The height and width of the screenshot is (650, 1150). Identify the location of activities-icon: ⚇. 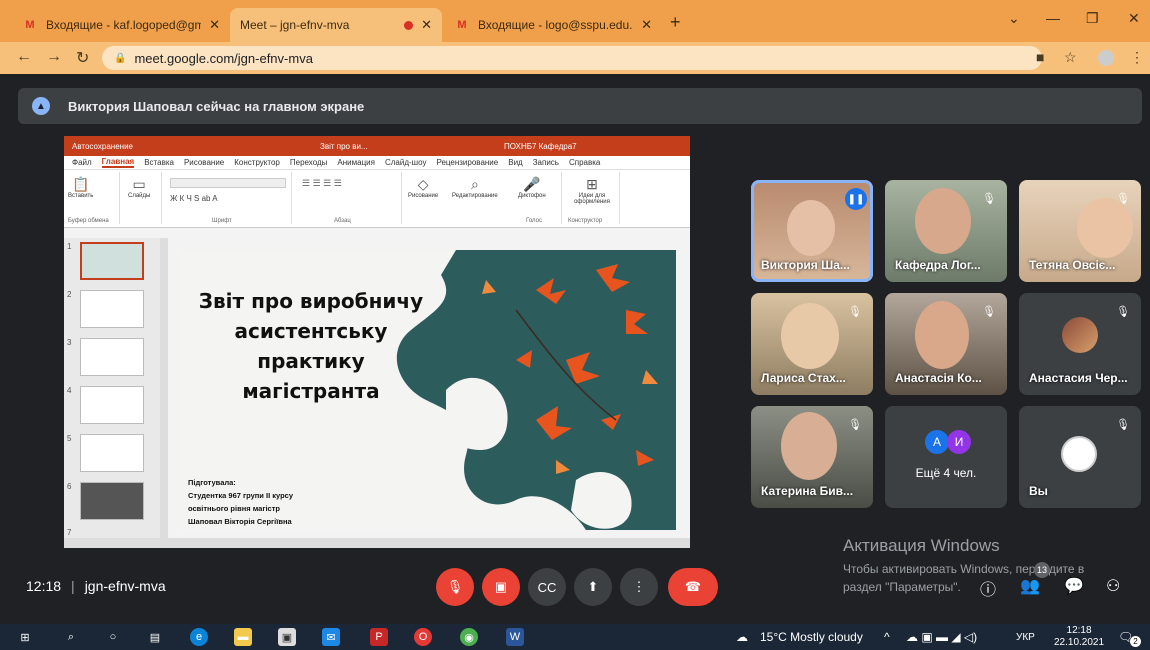
(1113, 586).